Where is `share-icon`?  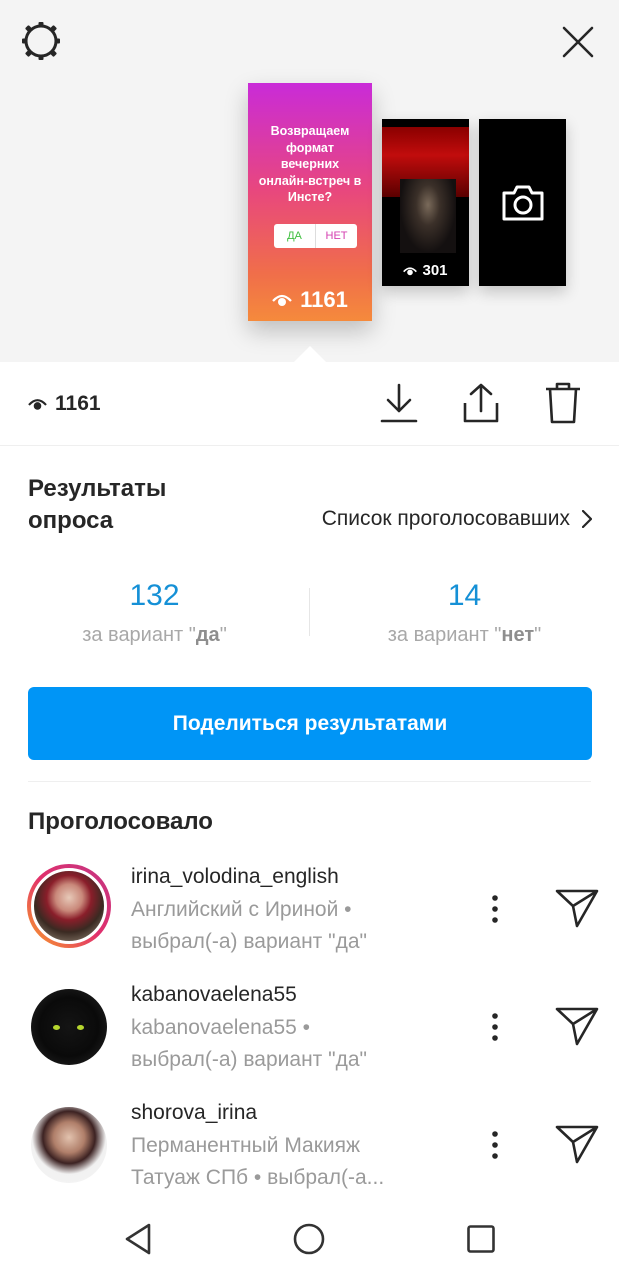 share-icon is located at coordinates (481, 403).